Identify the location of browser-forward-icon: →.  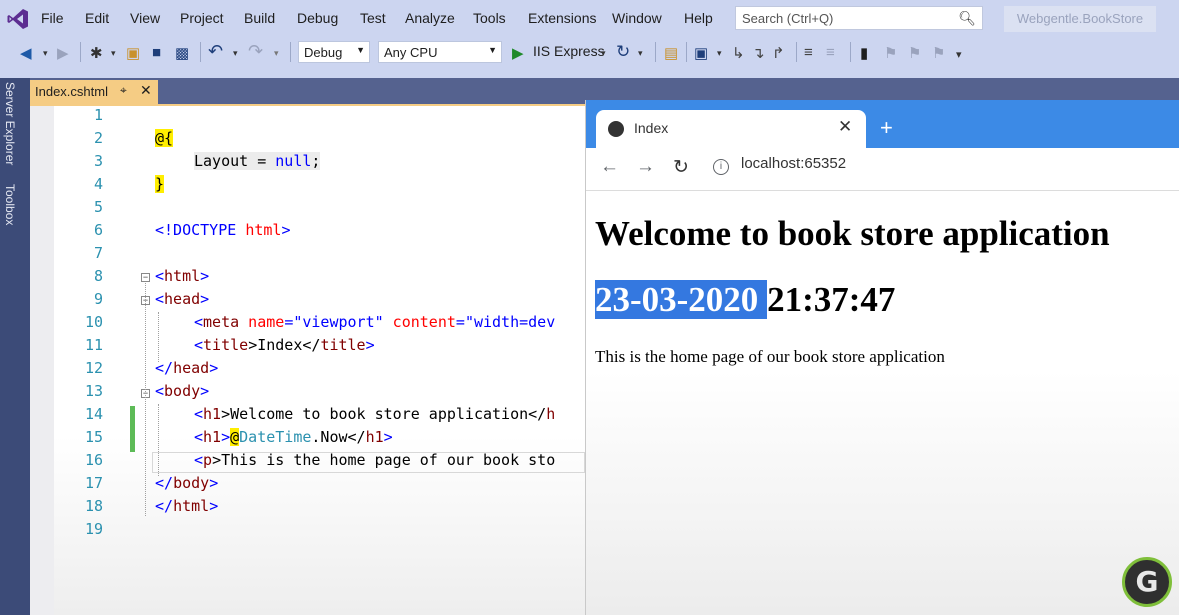
(645, 167).